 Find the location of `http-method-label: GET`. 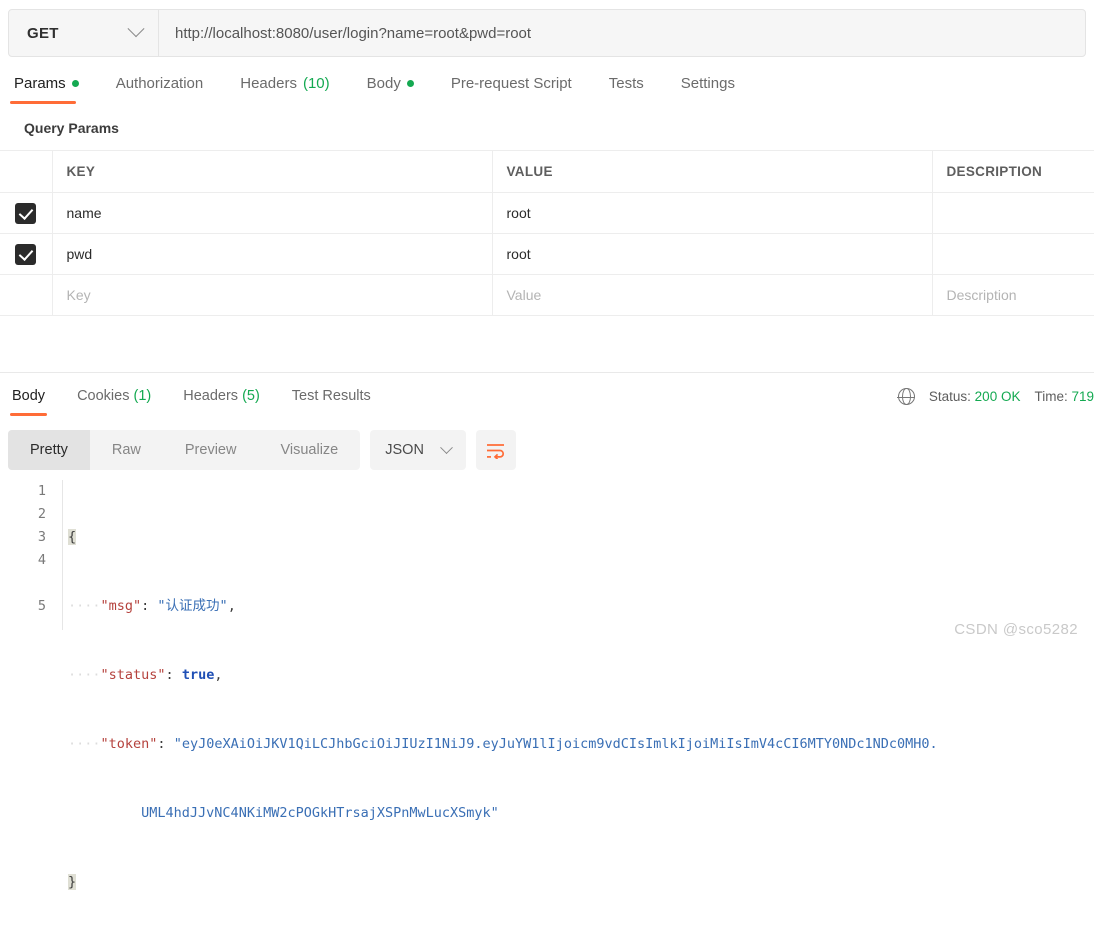

http-method-label: GET is located at coordinates (43, 33).